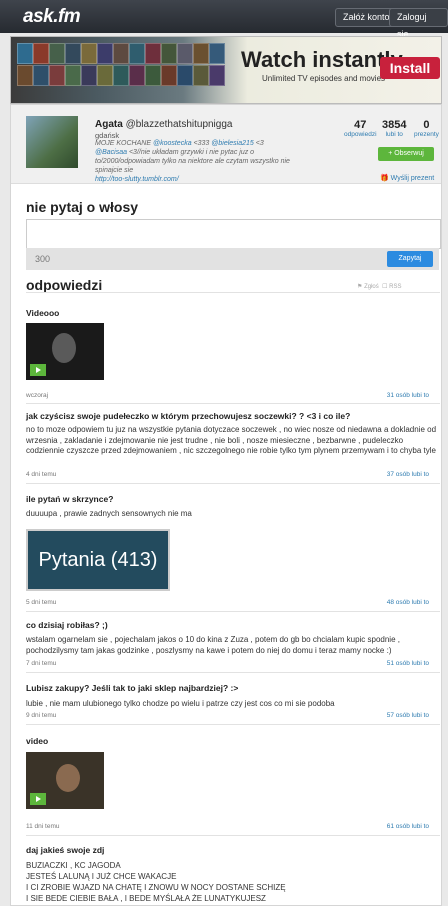 This screenshot has width=448, height=906. What do you see at coordinates (406, 154) in the screenshot?
I see `follow-button: + Obserwuj` at bounding box center [406, 154].